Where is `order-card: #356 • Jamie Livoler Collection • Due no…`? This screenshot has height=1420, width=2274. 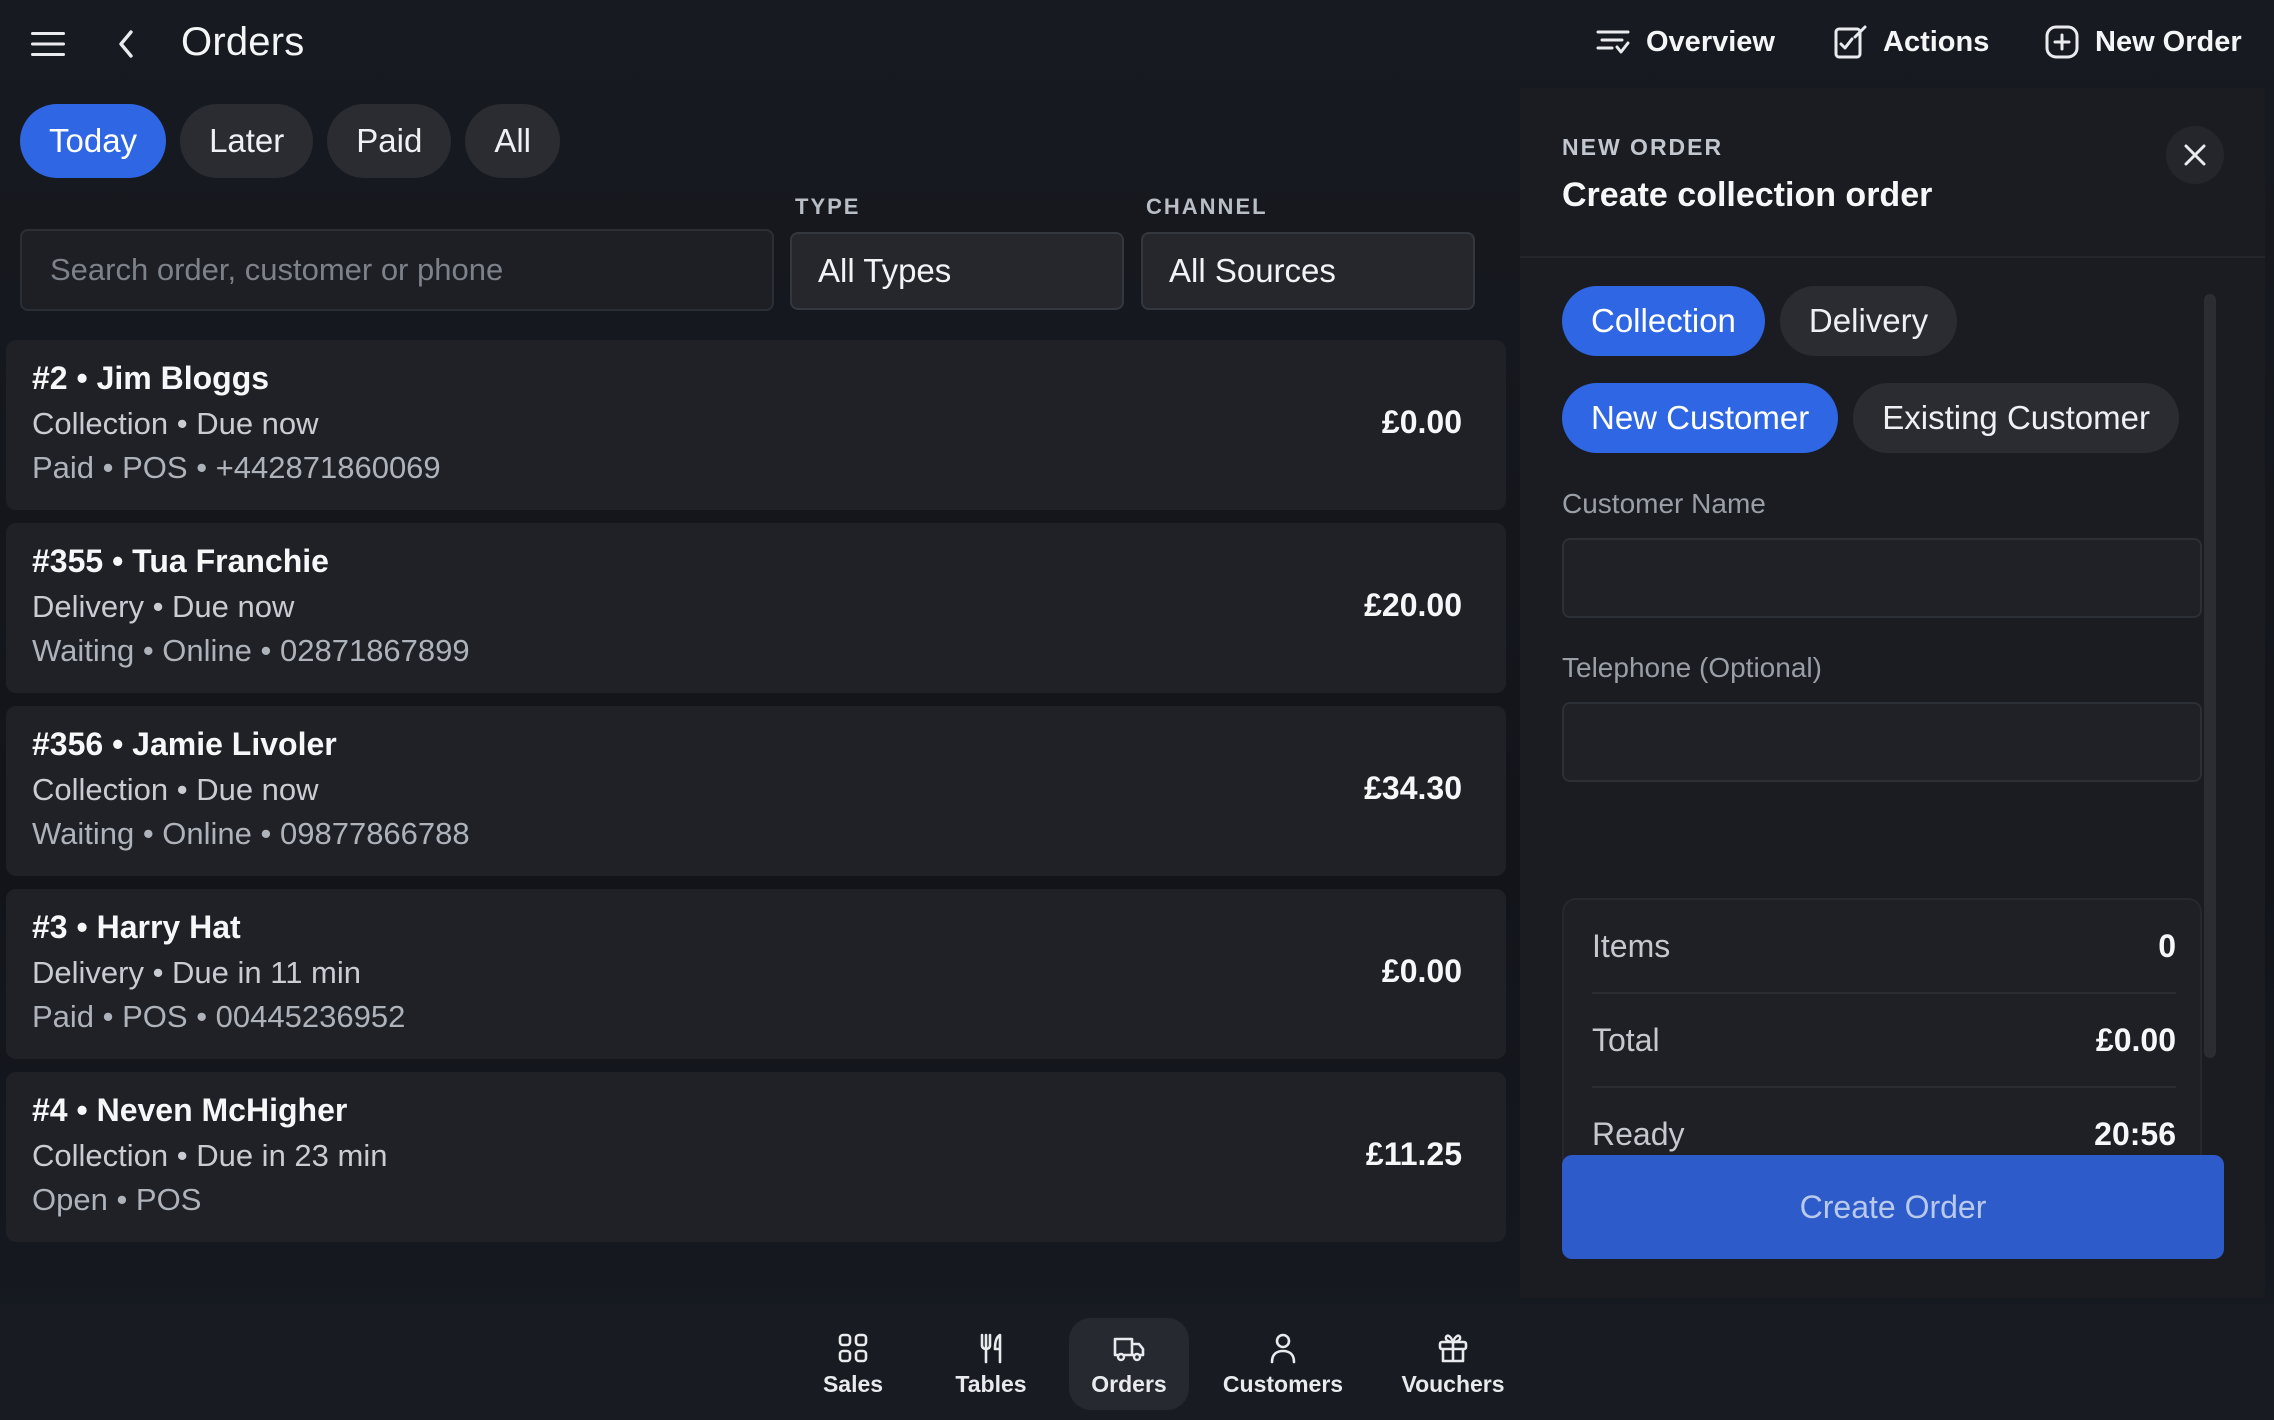
order-card: #356 • Jamie Livoler Collection • Due no… is located at coordinates (756, 791).